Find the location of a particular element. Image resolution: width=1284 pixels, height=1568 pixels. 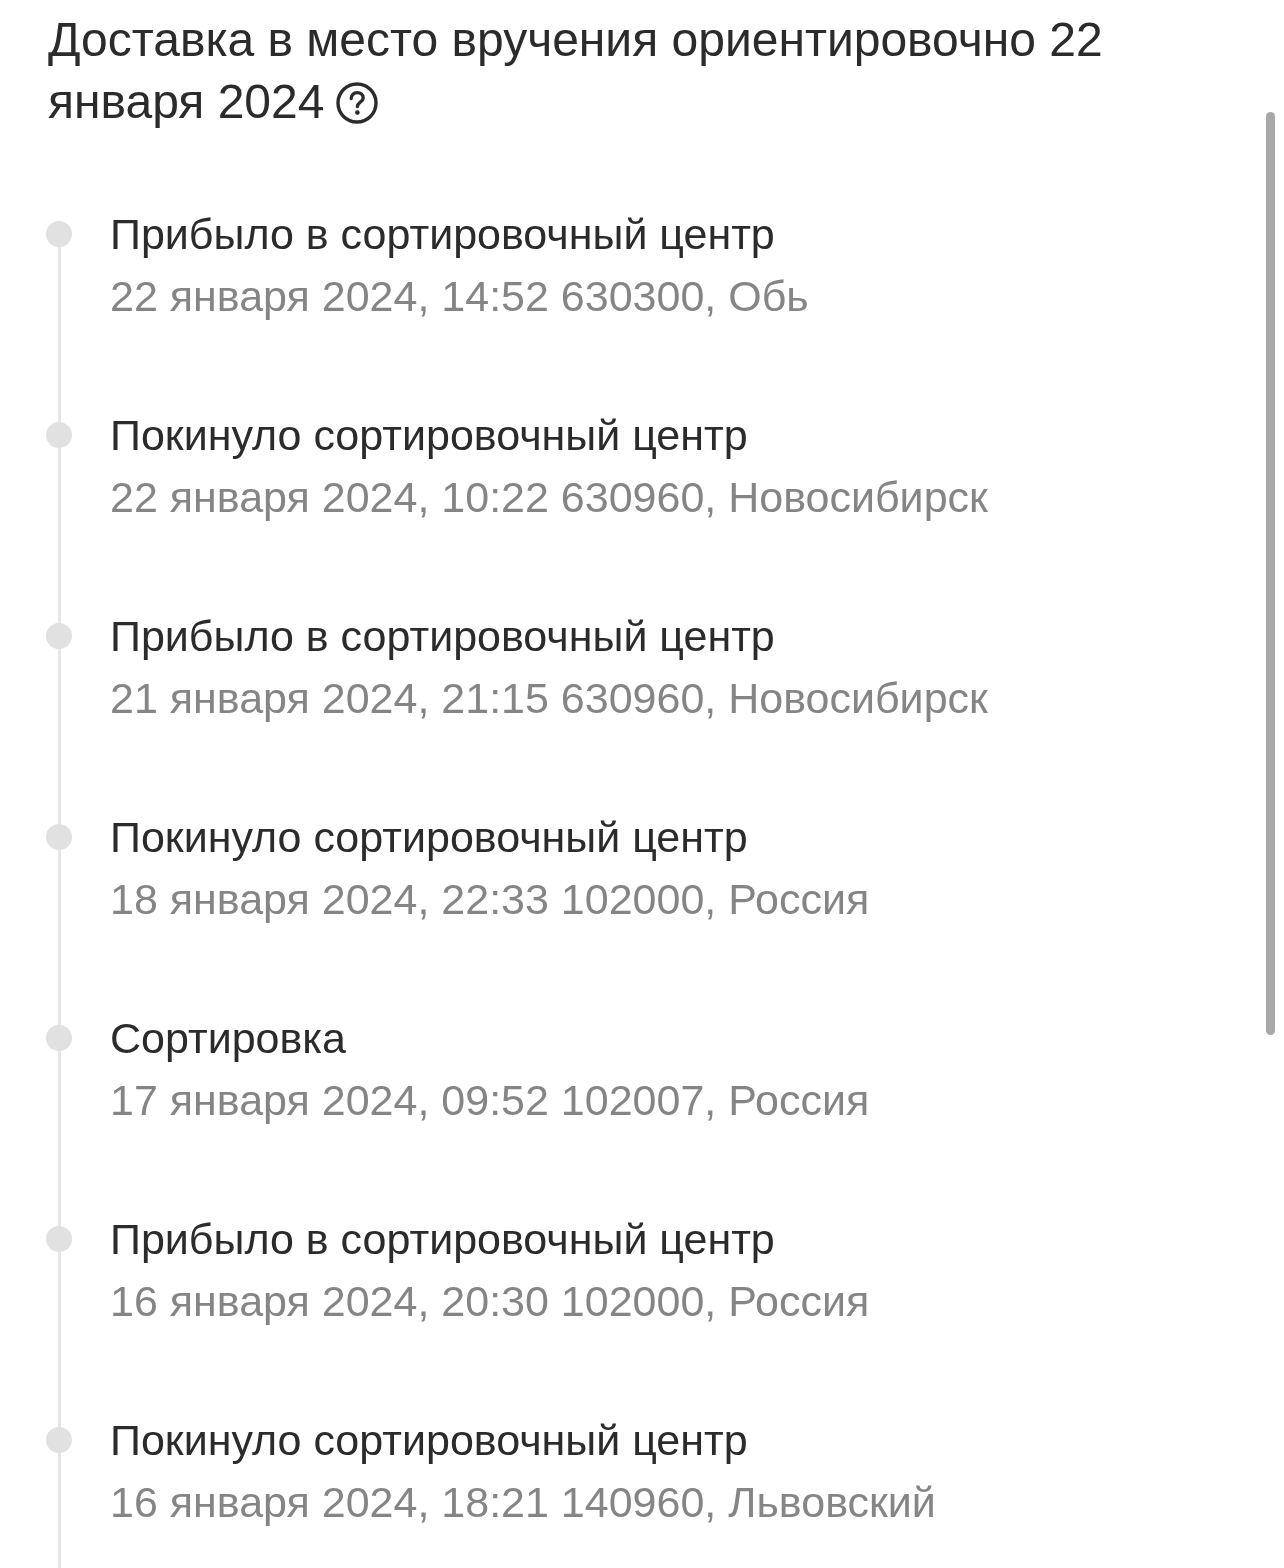

event-details: 22 января 2024, 10:22 630960, Новосибирск is located at coordinates (549, 497).